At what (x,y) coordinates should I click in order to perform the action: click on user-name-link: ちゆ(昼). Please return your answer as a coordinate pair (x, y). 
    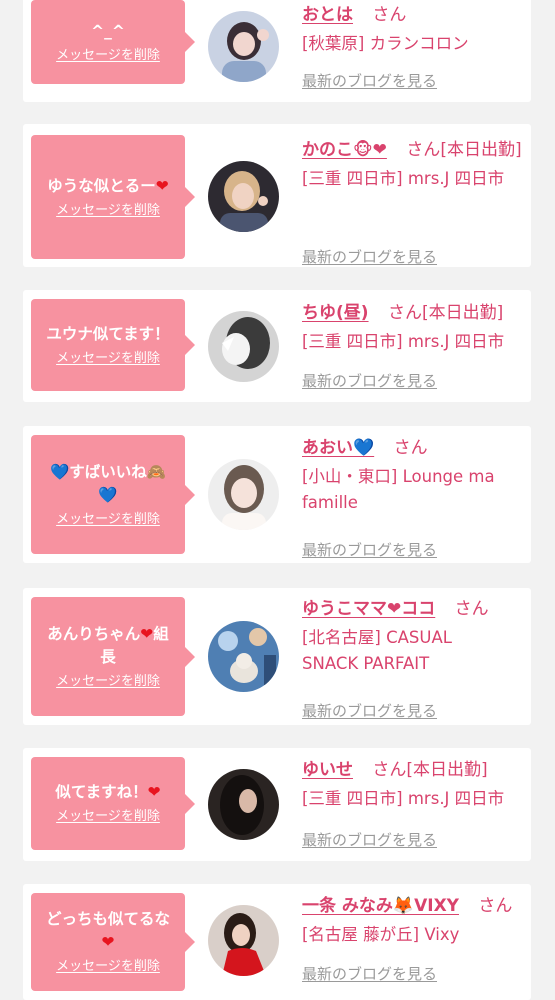
    Looking at the image, I should click on (335, 313).